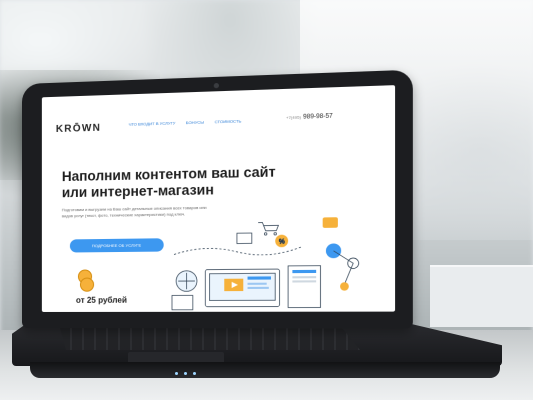  I want to click on nav-item-services: Что входит в услугу, so click(152, 123).